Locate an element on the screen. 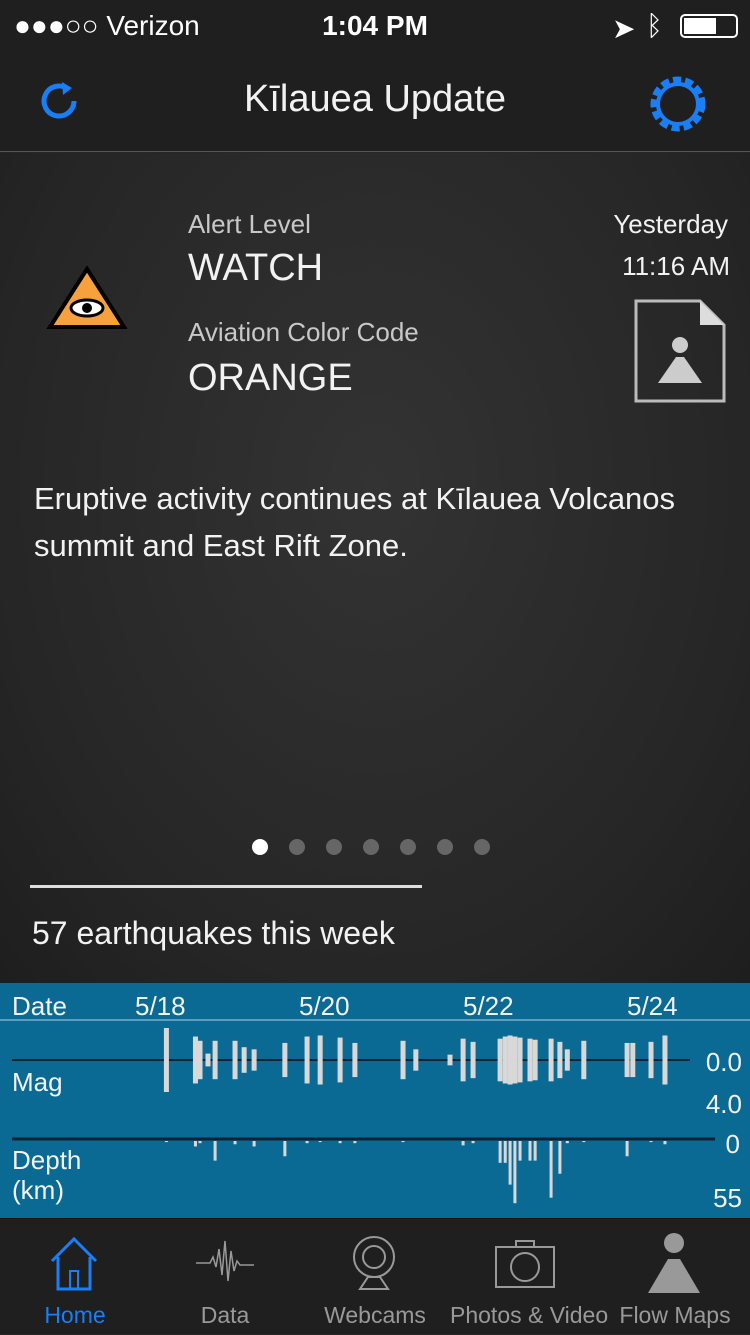  camera-icon is located at coordinates (525, 1264).